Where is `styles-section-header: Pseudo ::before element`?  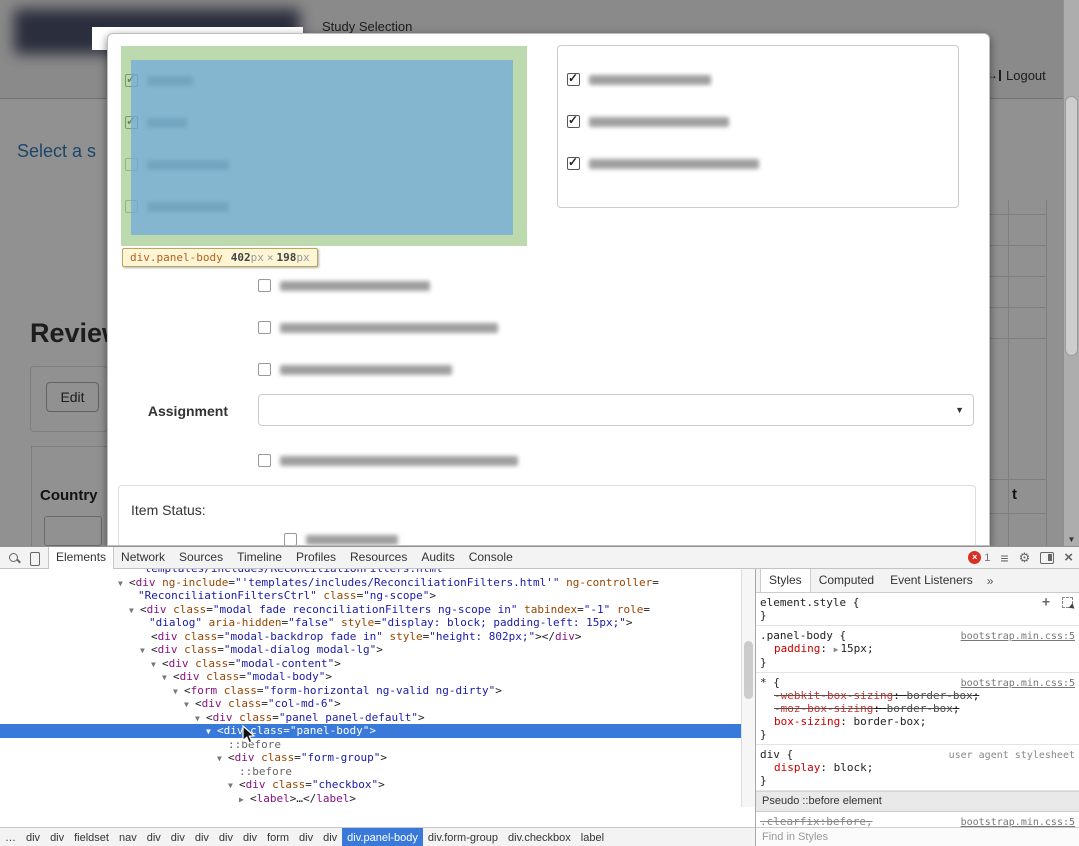 styles-section-header: Pseudo ::before element is located at coordinates (917, 801).